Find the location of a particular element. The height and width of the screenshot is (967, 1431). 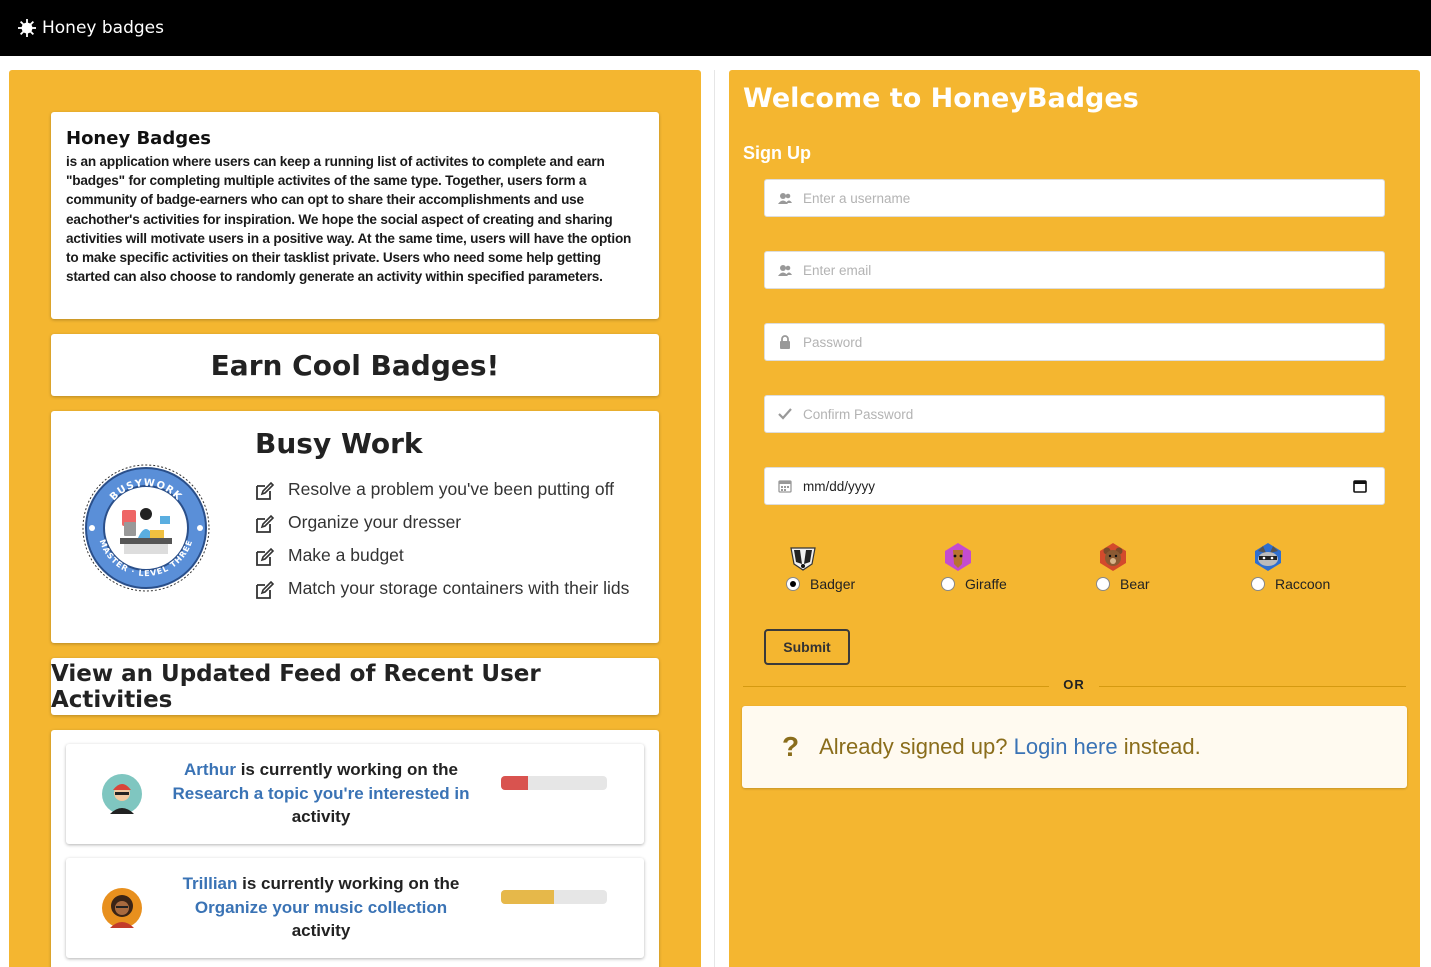

calendar-picker-icon is located at coordinates (1360, 486).